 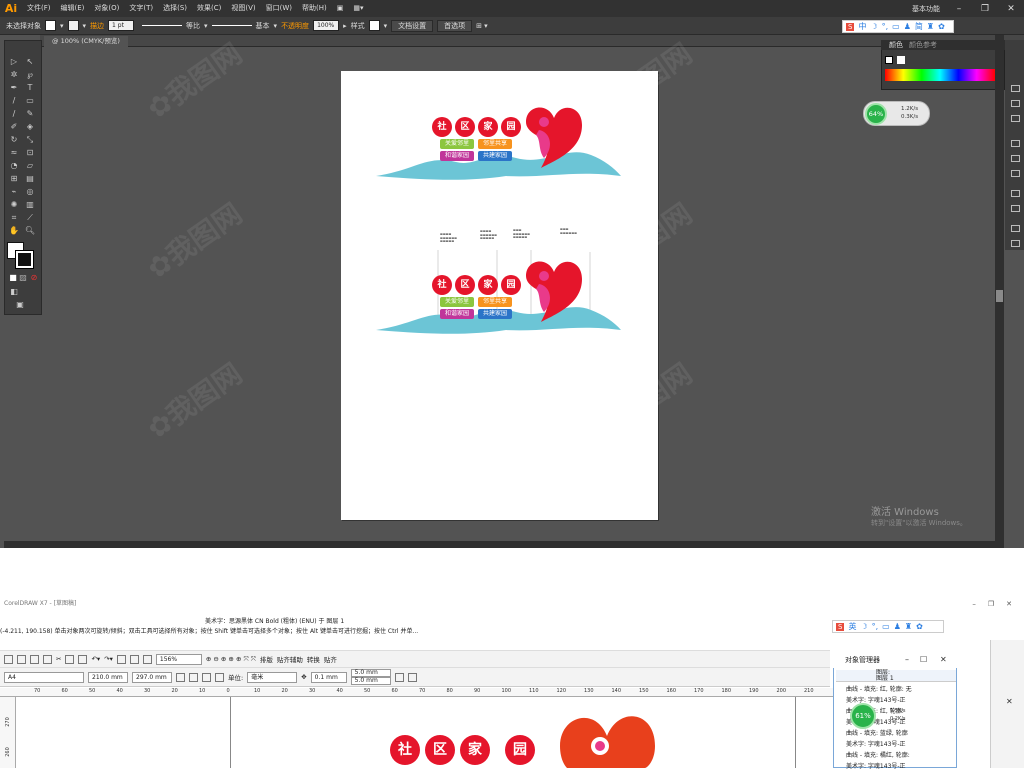 What do you see at coordinates (326, 25) in the screenshot?
I see `opacity-value: 100%` at bounding box center [326, 25].